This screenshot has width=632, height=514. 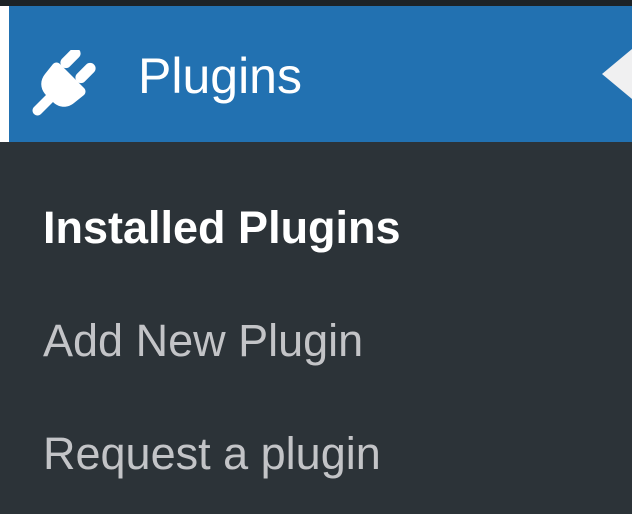 I want to click on submenu-item-add-new-plugin: Add New Plugin, so click(x=203, y=341).